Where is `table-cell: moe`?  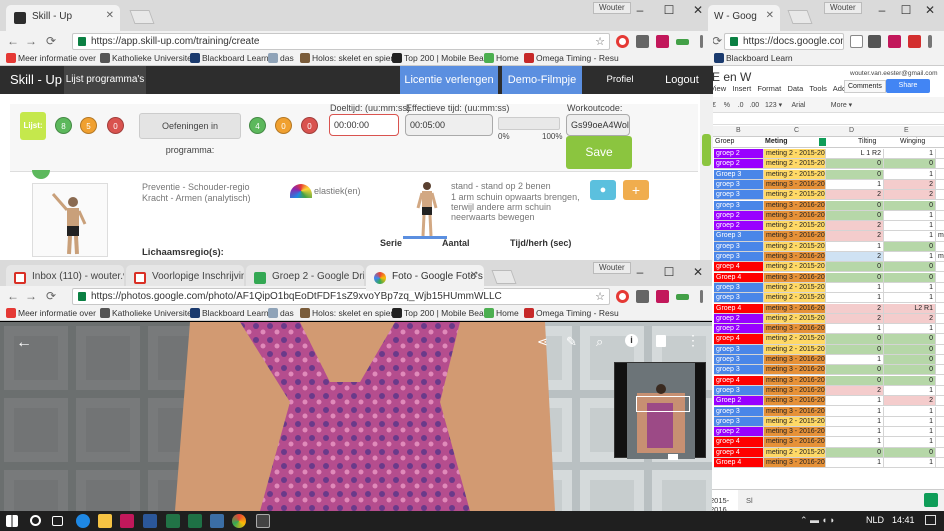 table-cell: moe is located at coordinates (940, 257).